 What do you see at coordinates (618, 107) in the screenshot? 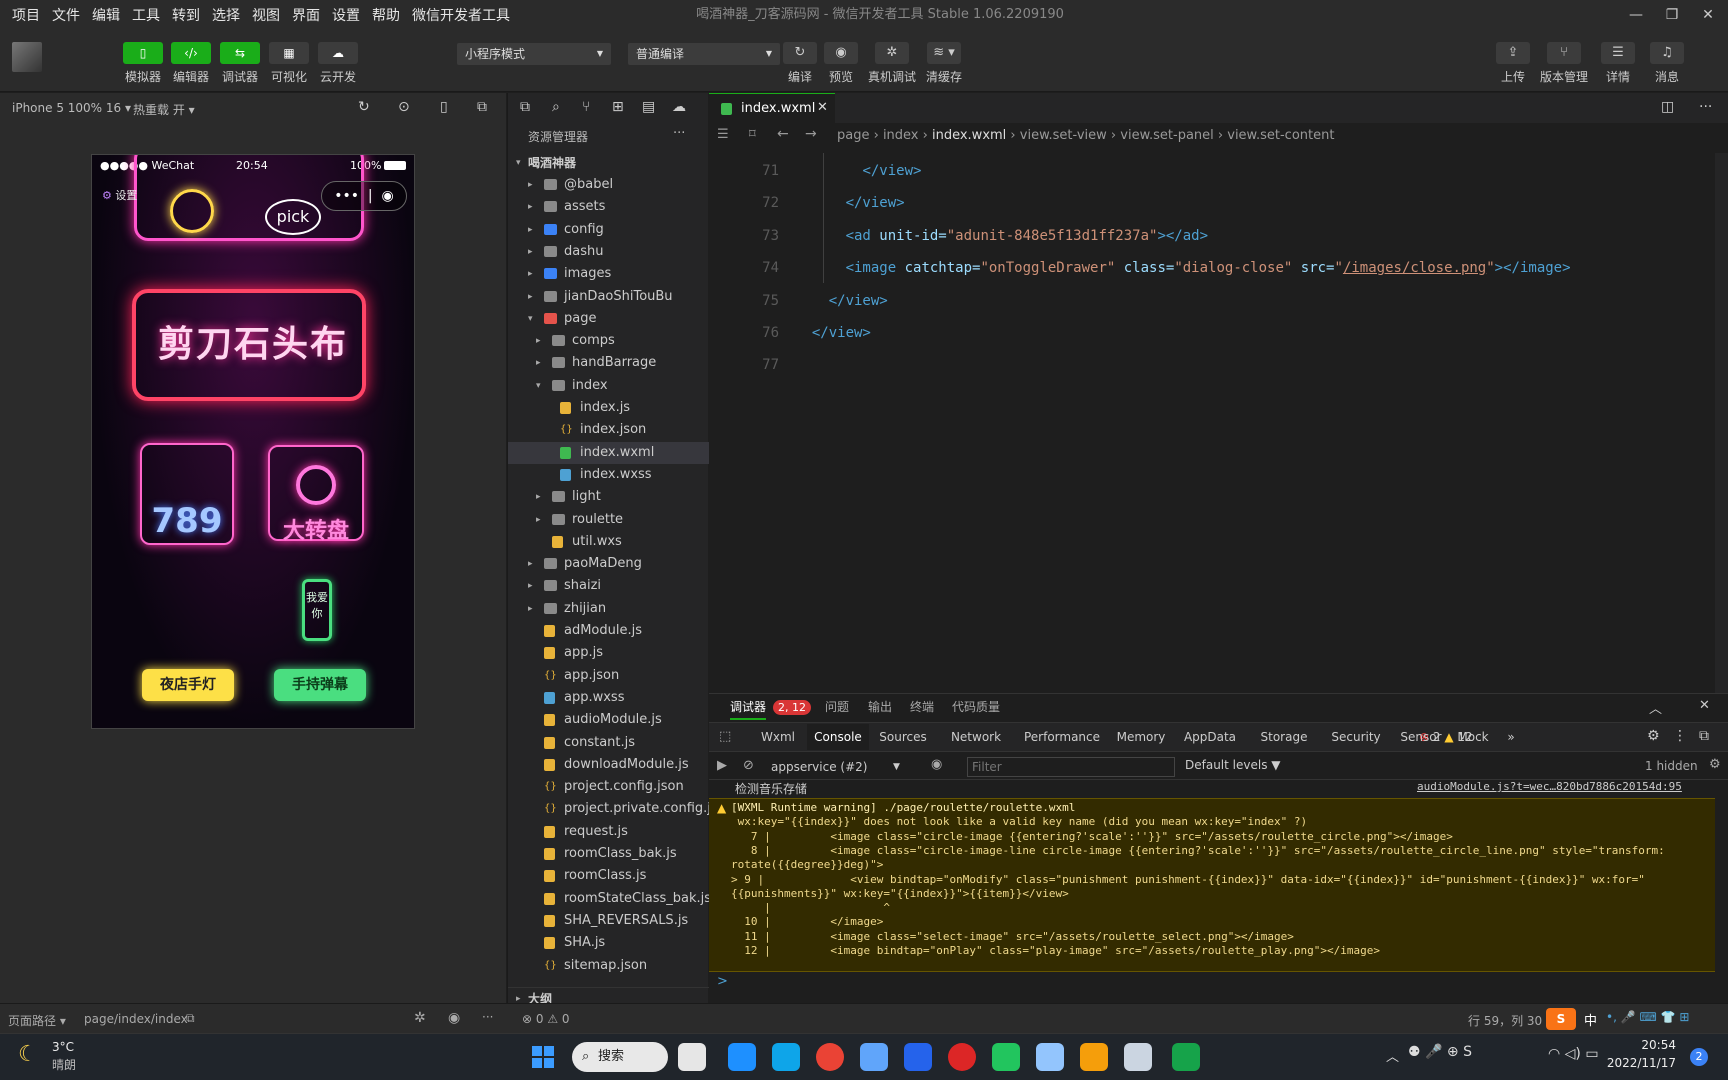
I see `extensions-icon: ⊞` at bounding box center [618, 107].